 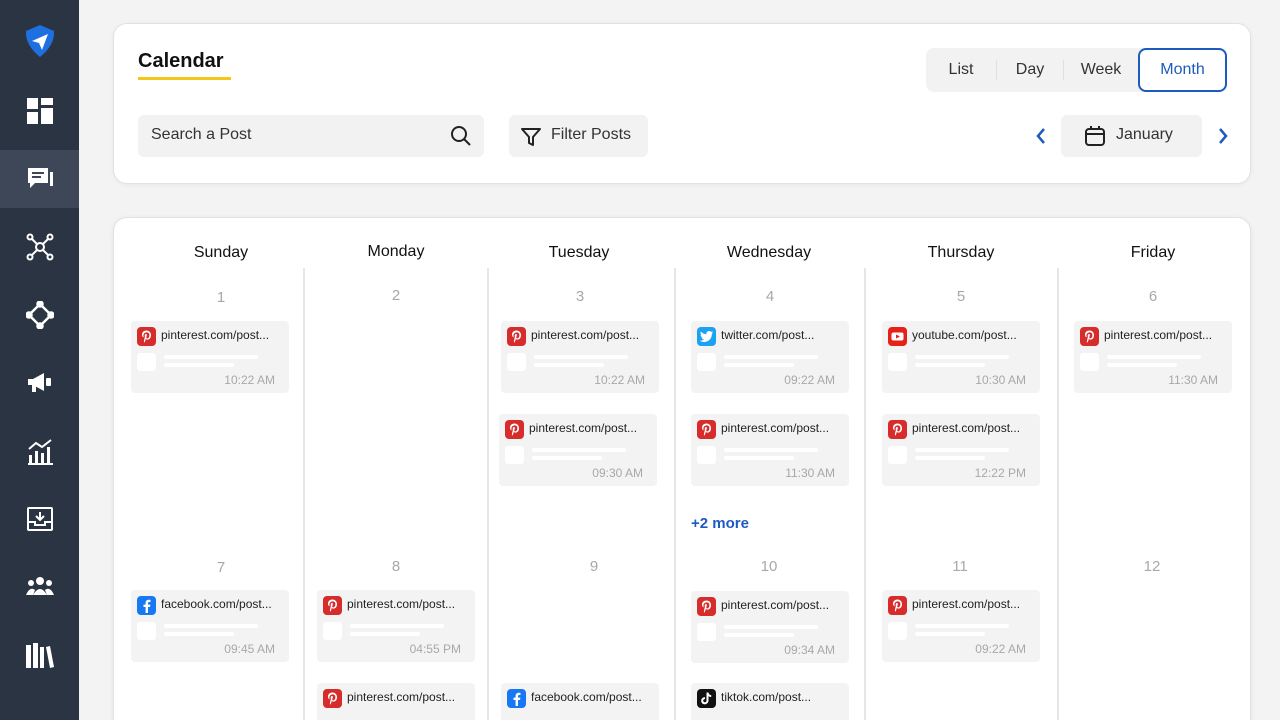 I want to click on date-cell: 5, so click(x=961, y=296).